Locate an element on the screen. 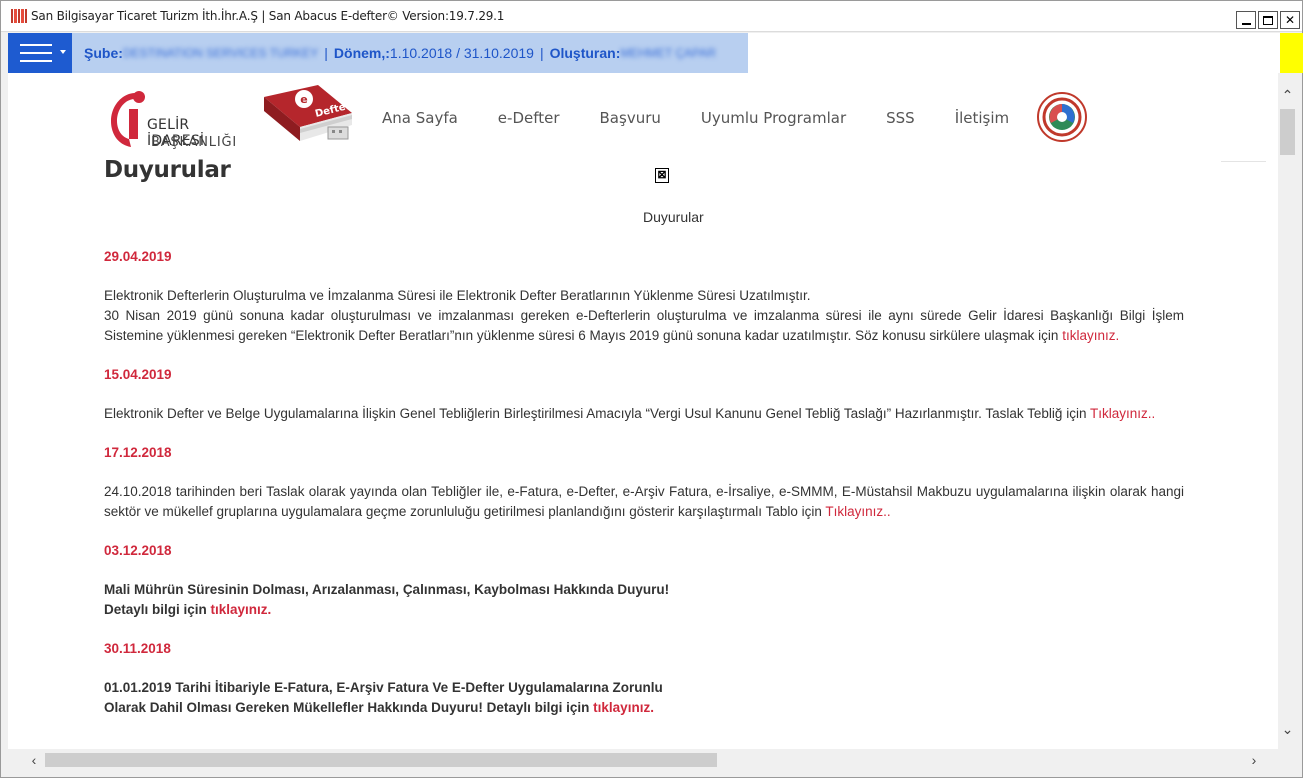  close-button: ✕ is located at coordinates (1290, 20).